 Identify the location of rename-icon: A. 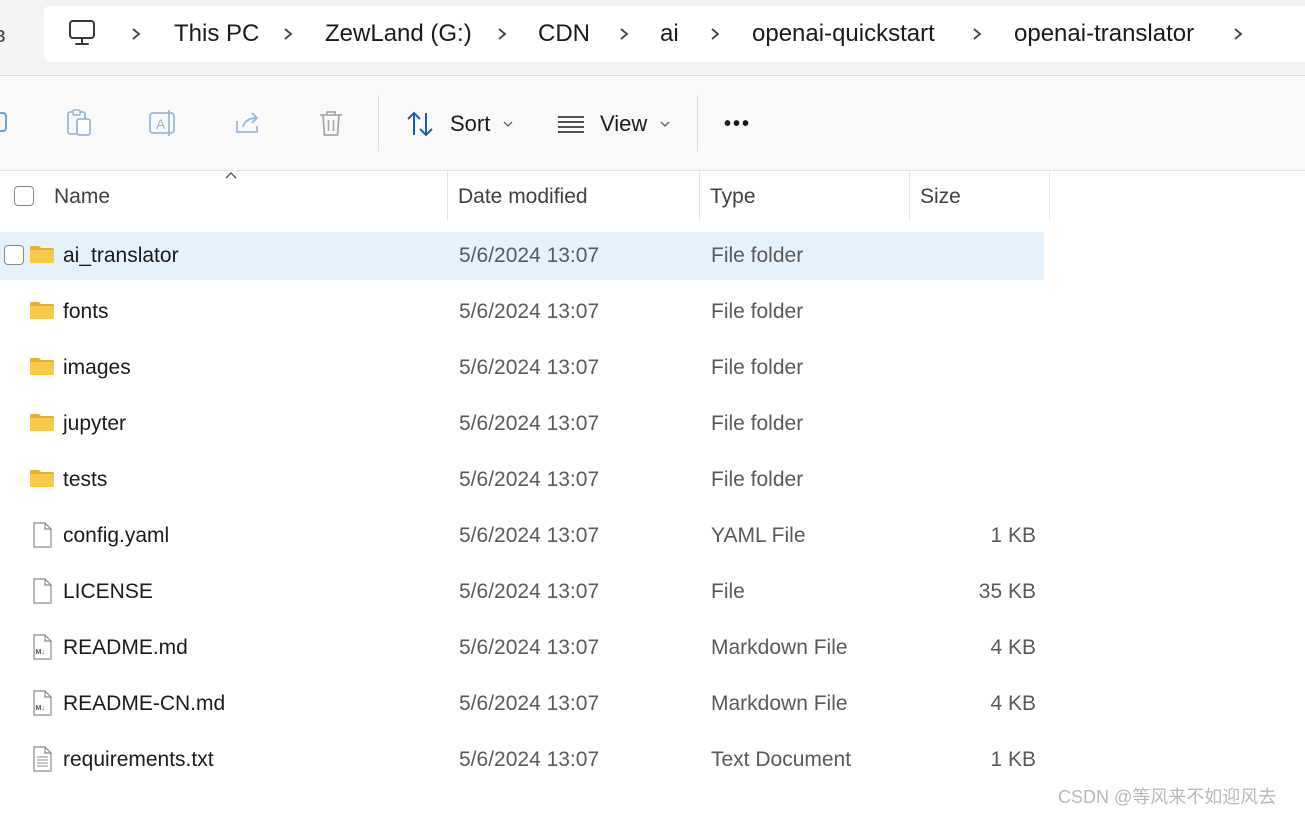
(163, 123).